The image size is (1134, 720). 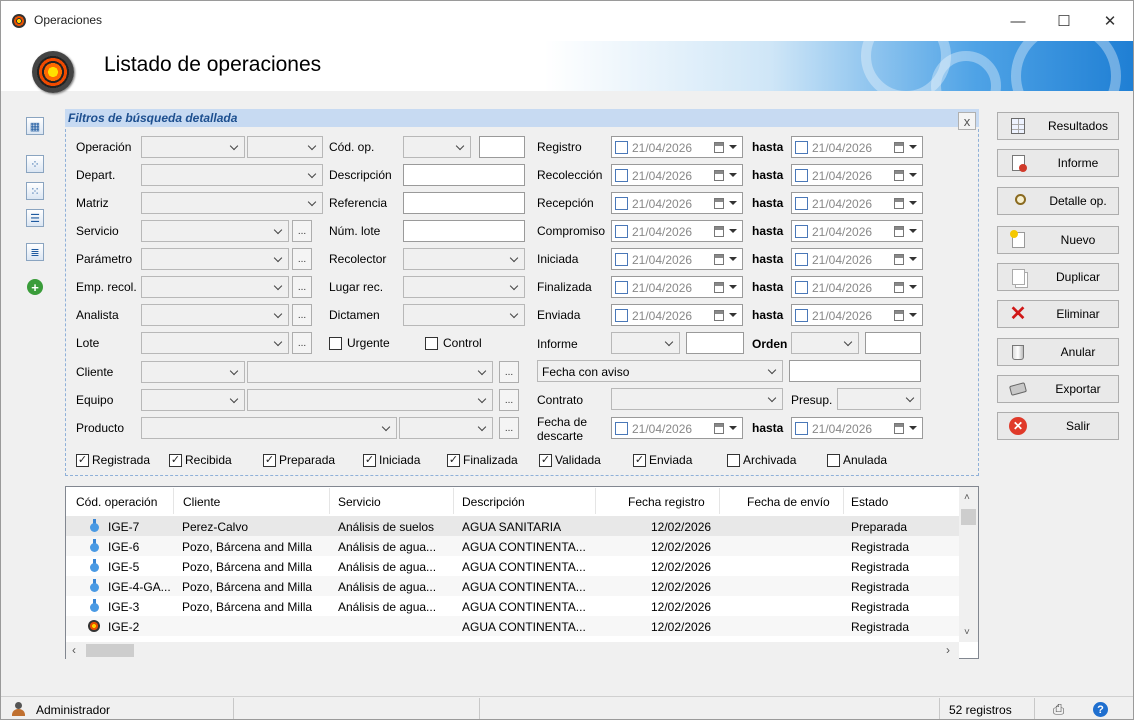 I want to click on lugar-rec-select, so click(x=464, y=287).